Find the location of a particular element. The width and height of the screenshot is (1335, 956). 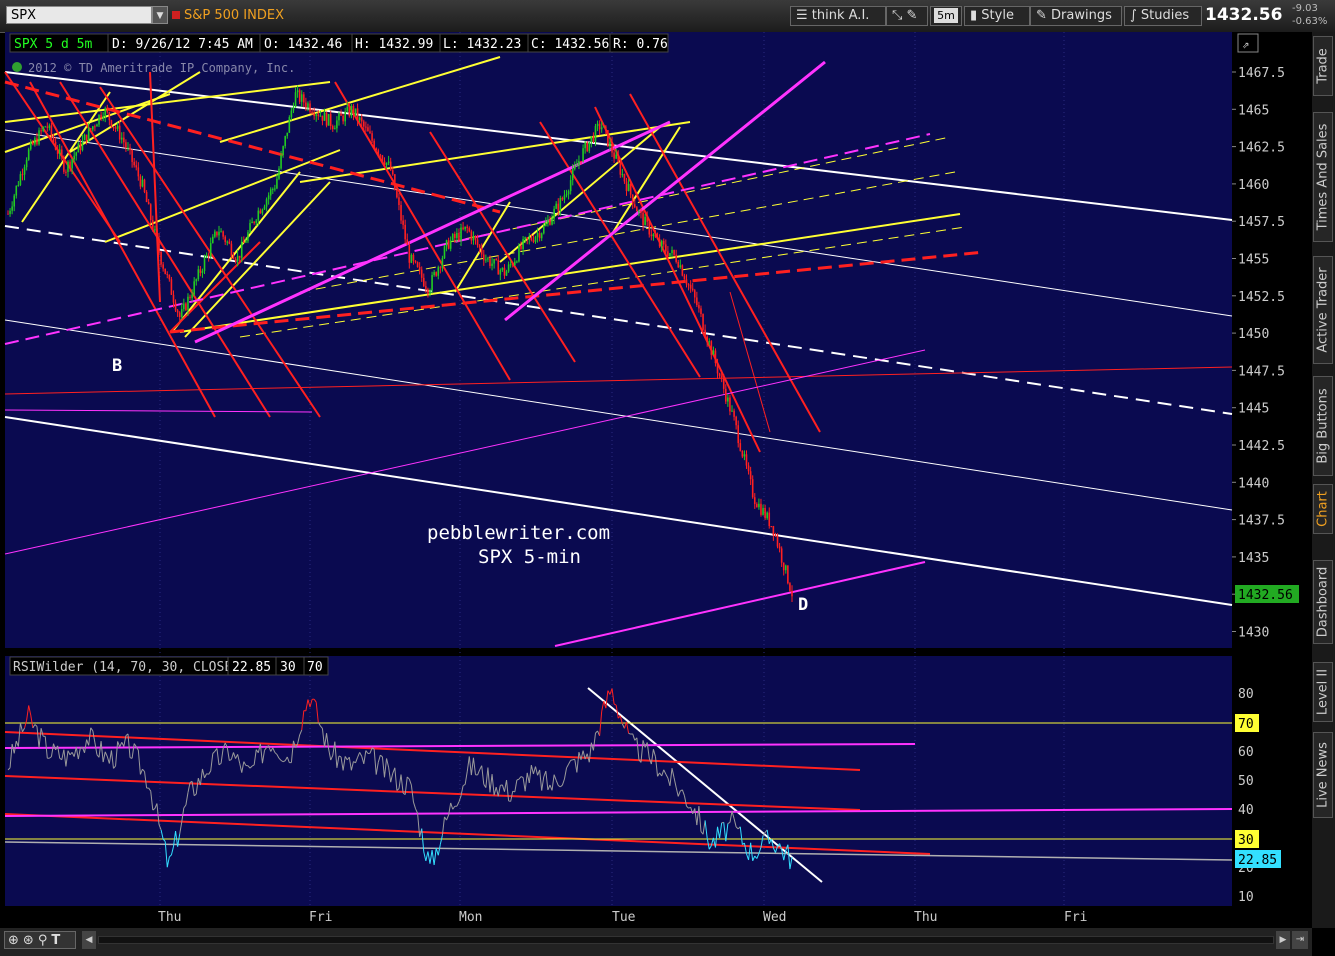

zoom-in-icon: ⊕ is located at coordinates (13, 940).